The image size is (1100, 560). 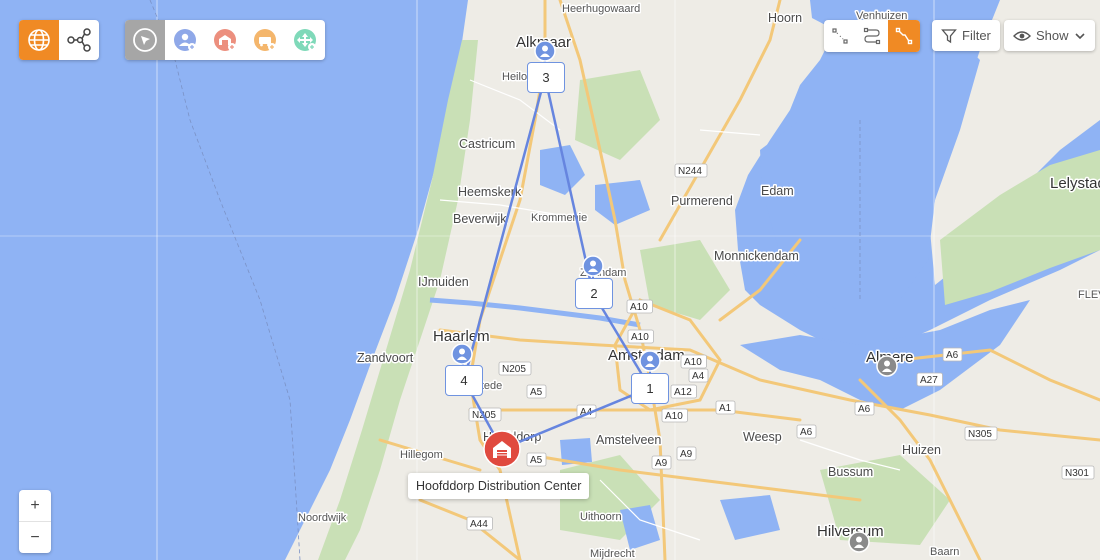 I want to click on city-label-large: Lelystad, so click(x=1075, y=183).